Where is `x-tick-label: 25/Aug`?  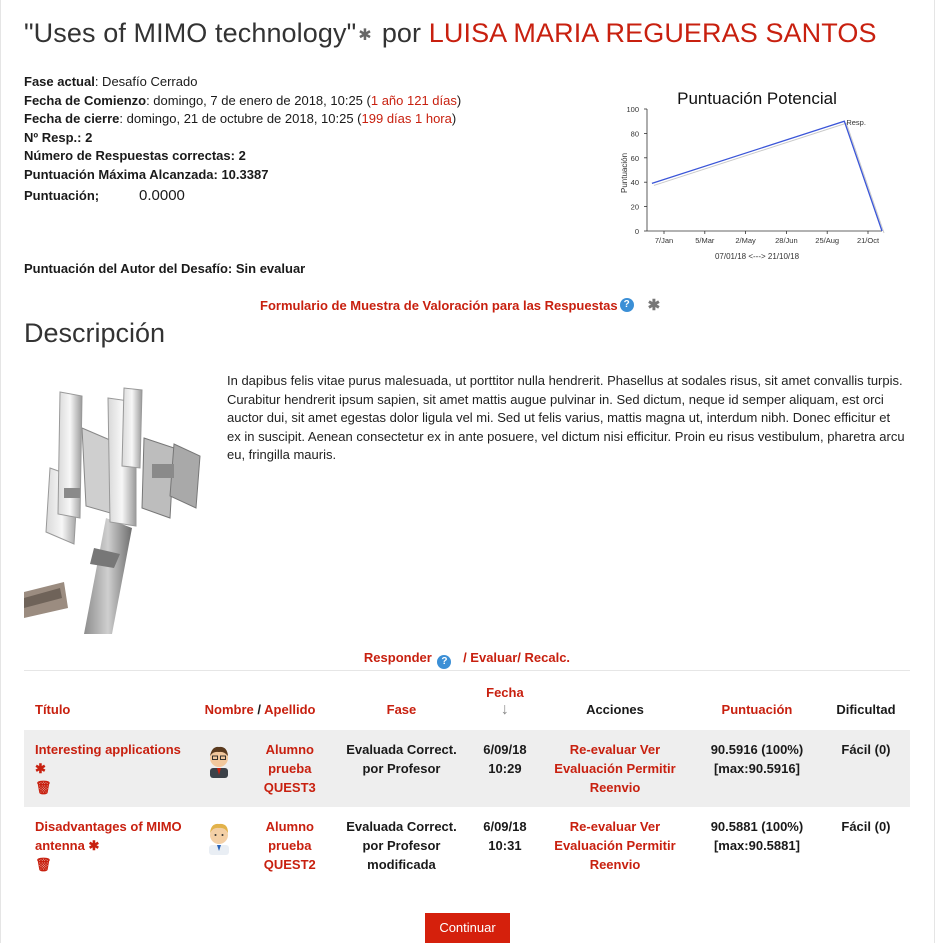 x-tick-label: 25/Aug is located at coordinates (827, 240).